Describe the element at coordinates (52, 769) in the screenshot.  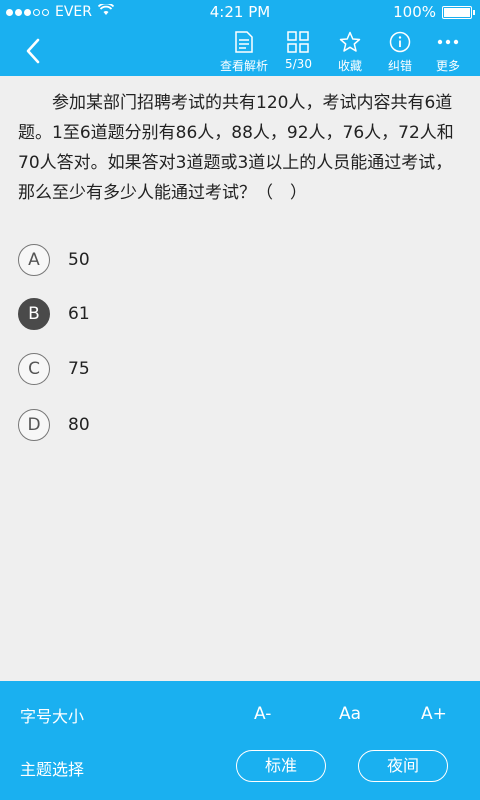
I see `theme-label: 主题选择` at that location.